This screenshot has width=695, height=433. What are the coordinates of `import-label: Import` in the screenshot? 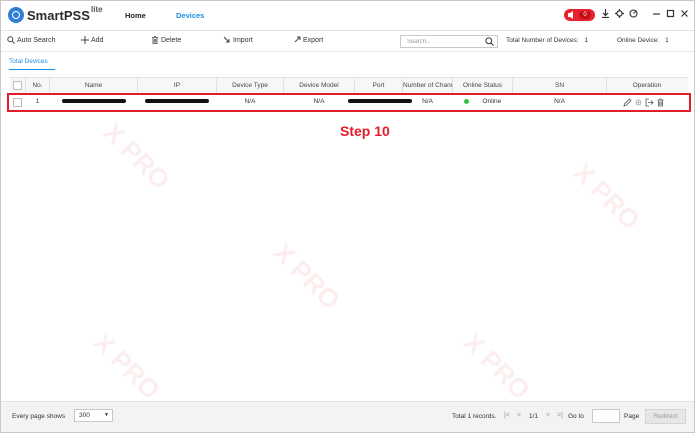 It's located at (243, 40).